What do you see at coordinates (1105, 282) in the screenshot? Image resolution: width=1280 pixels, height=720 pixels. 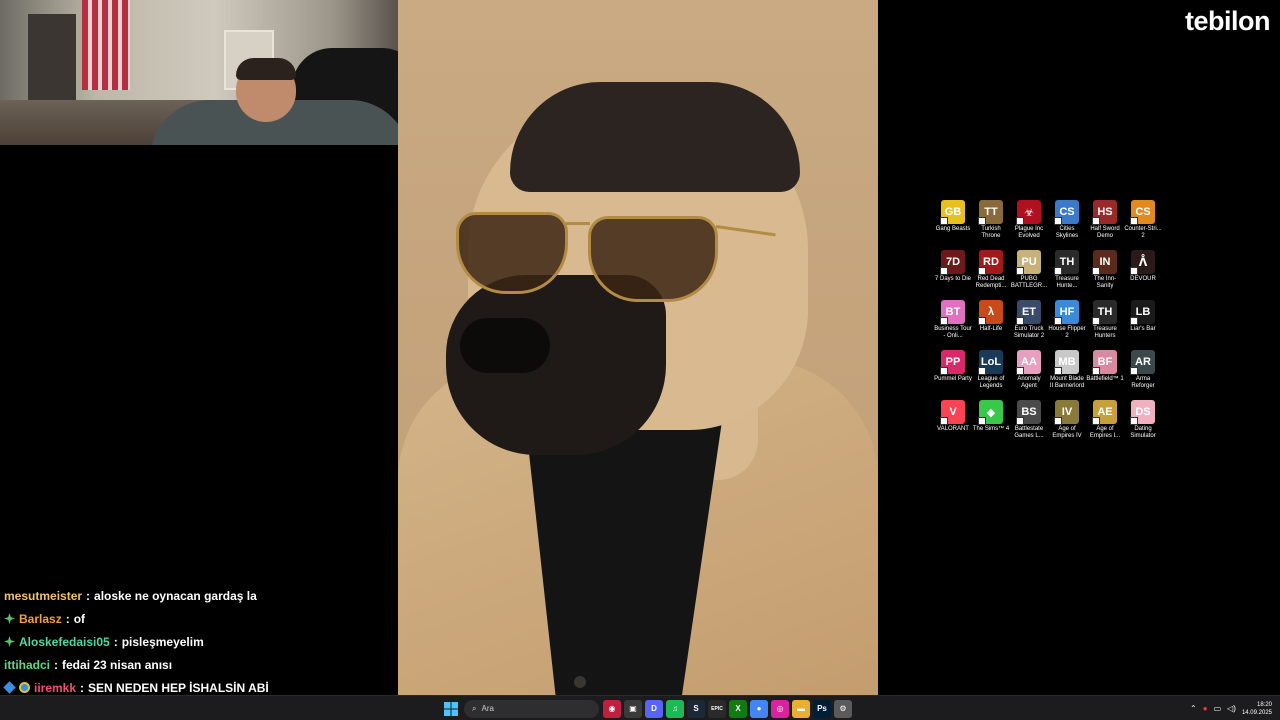 I see `desktop-shortcut-label: The Inn-Sanity` at bounding box center [1105, 282].